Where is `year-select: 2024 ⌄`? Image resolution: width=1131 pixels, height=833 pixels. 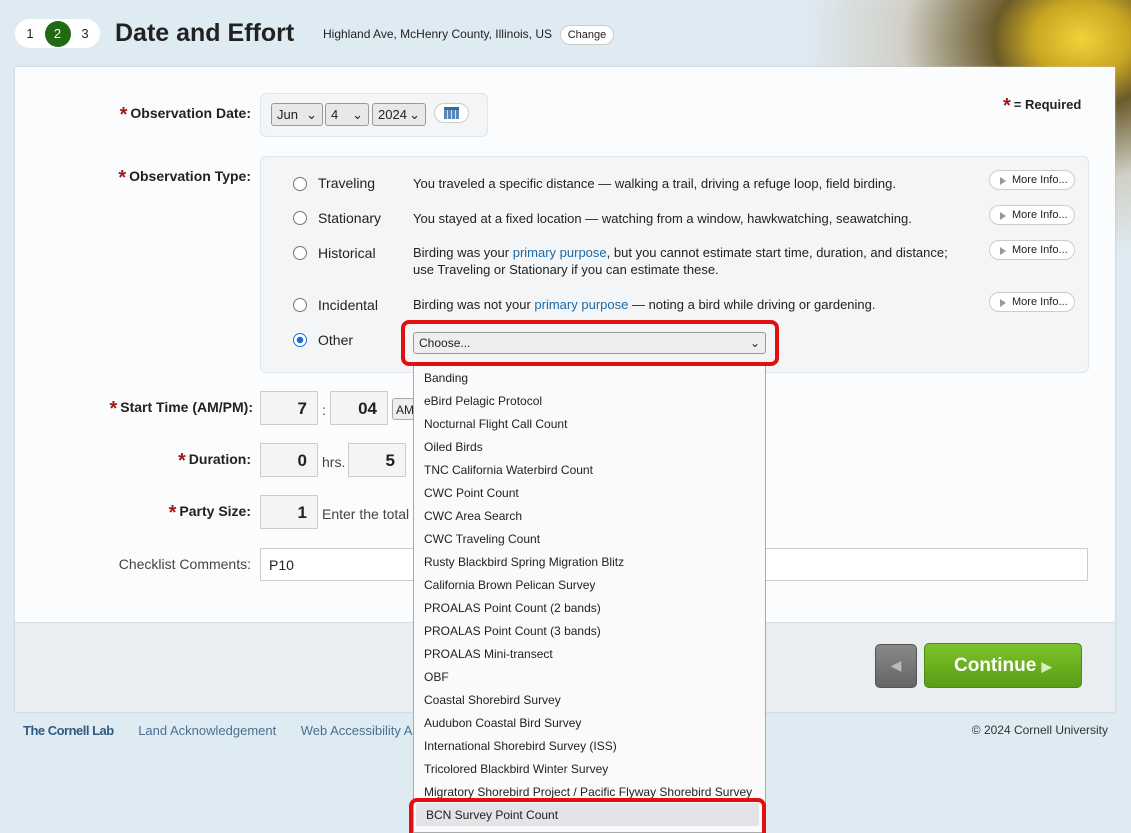 year-select: 2024 ⌄ is located at coordinates (399, 114).